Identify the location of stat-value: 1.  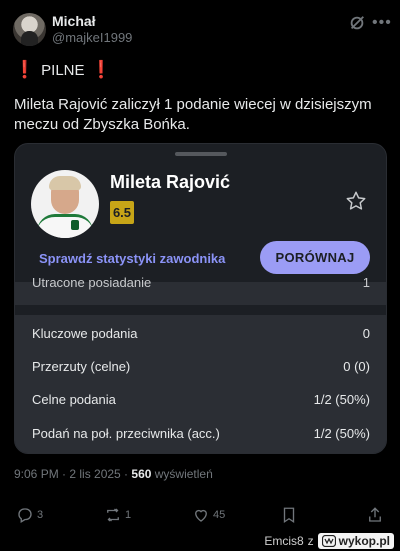
(366, 282).